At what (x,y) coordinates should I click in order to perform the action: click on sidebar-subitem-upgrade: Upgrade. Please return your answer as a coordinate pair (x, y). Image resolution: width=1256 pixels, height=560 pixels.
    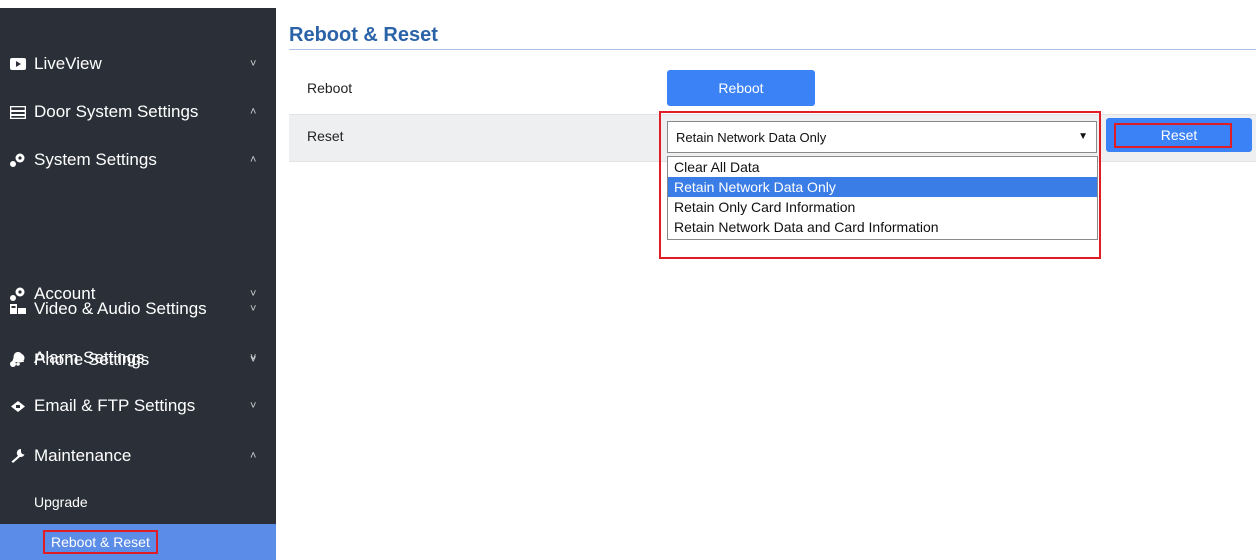
    Looking at the image, I should click on (138, 502).